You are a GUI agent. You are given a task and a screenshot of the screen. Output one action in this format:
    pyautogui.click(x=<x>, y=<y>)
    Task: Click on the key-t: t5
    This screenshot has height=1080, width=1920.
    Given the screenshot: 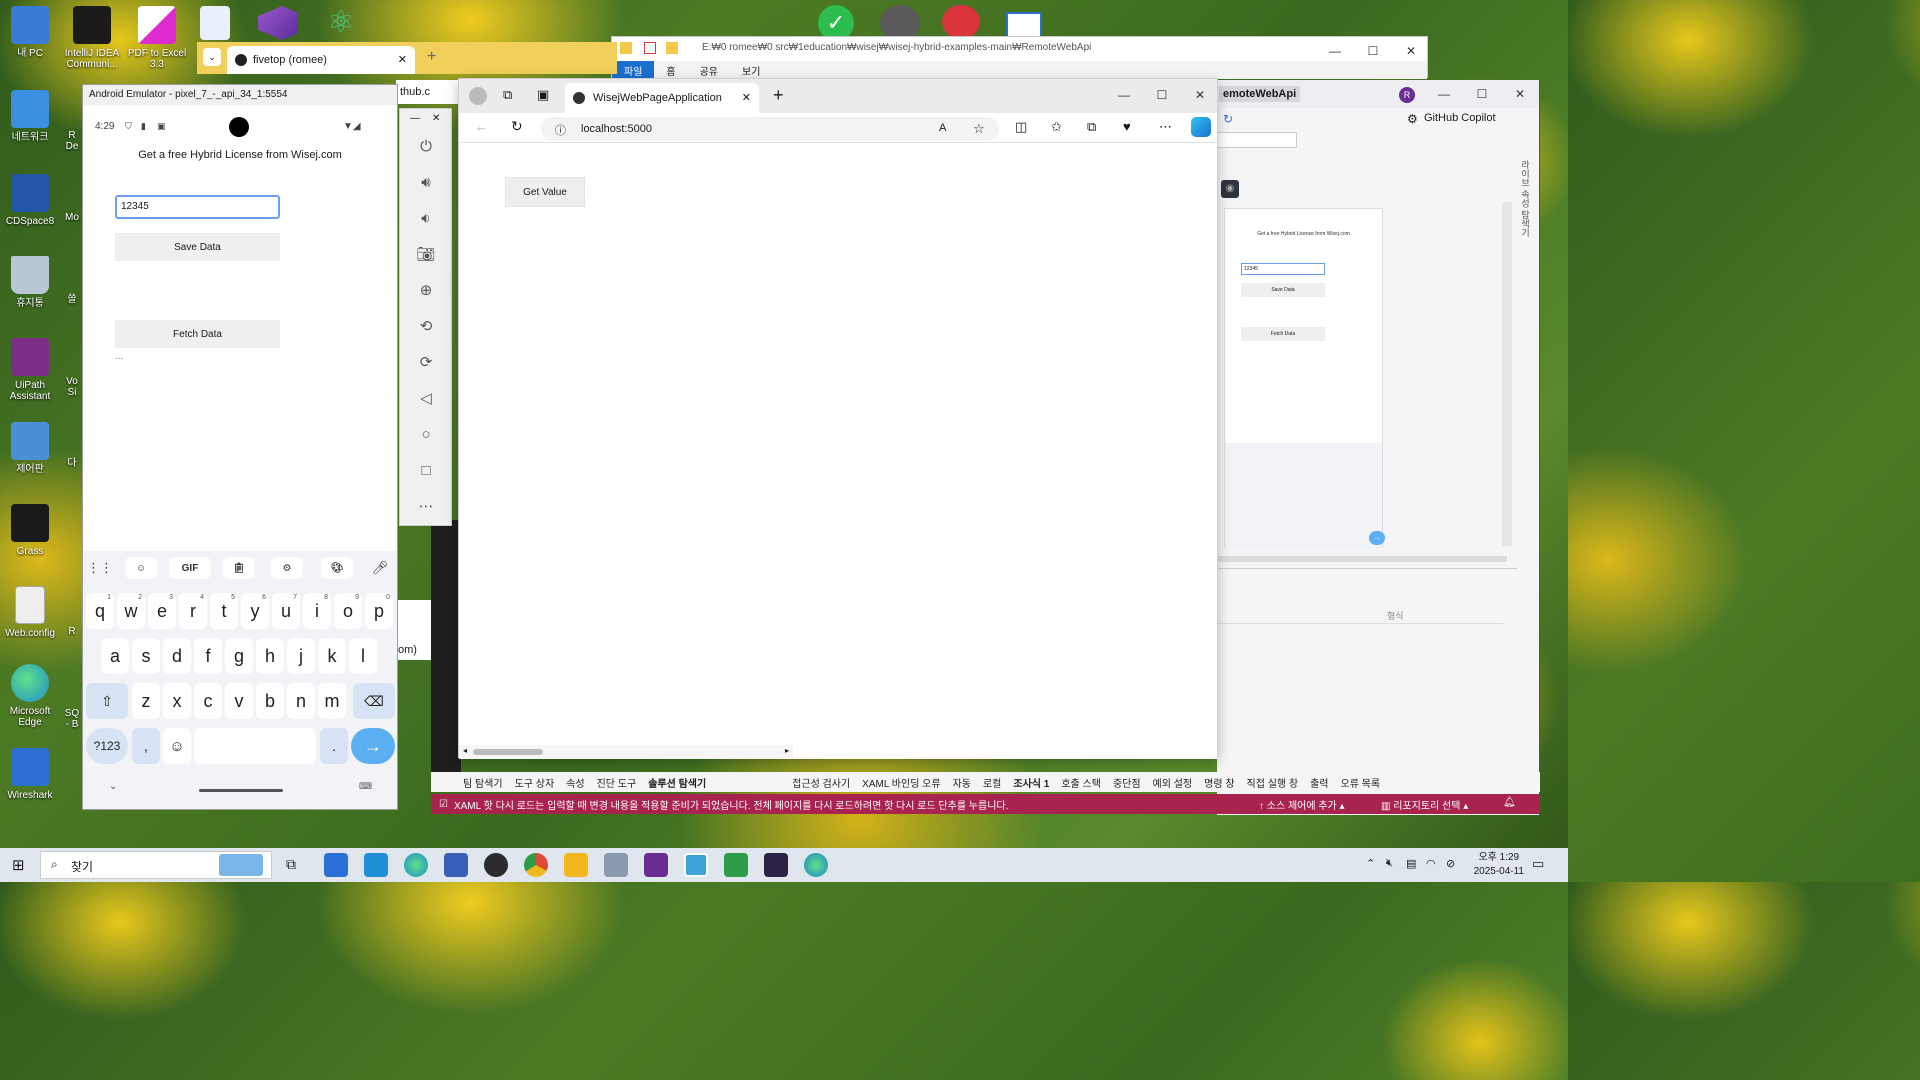 What is the action you would take?
    pyautogui.click(x=224, y=611)
    